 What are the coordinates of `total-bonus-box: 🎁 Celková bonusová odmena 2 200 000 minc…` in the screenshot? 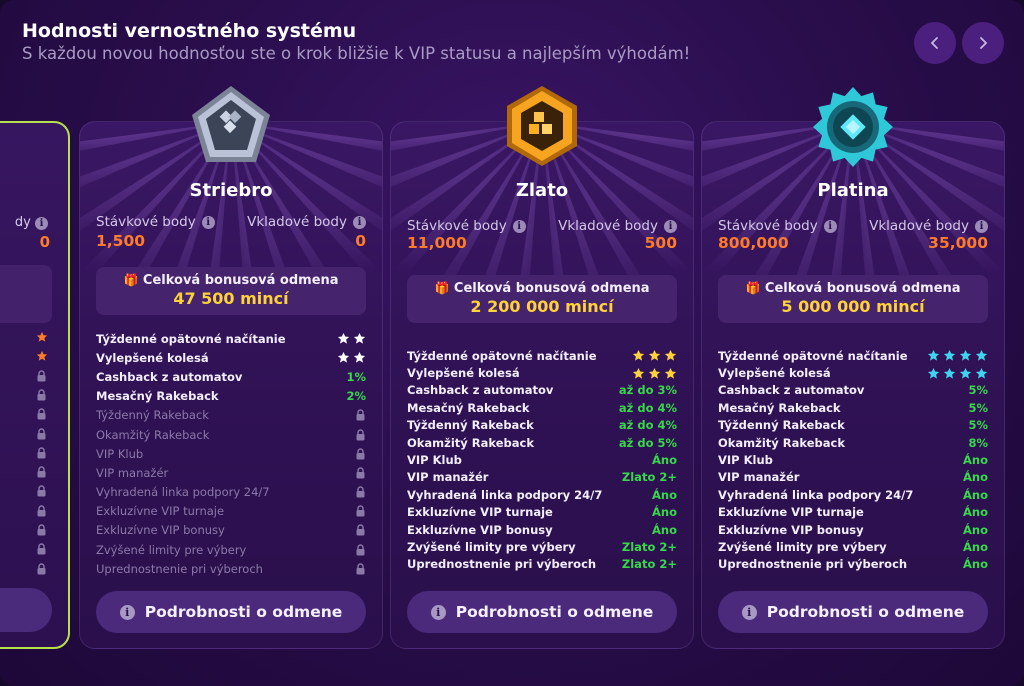 It's located at (542, 299).